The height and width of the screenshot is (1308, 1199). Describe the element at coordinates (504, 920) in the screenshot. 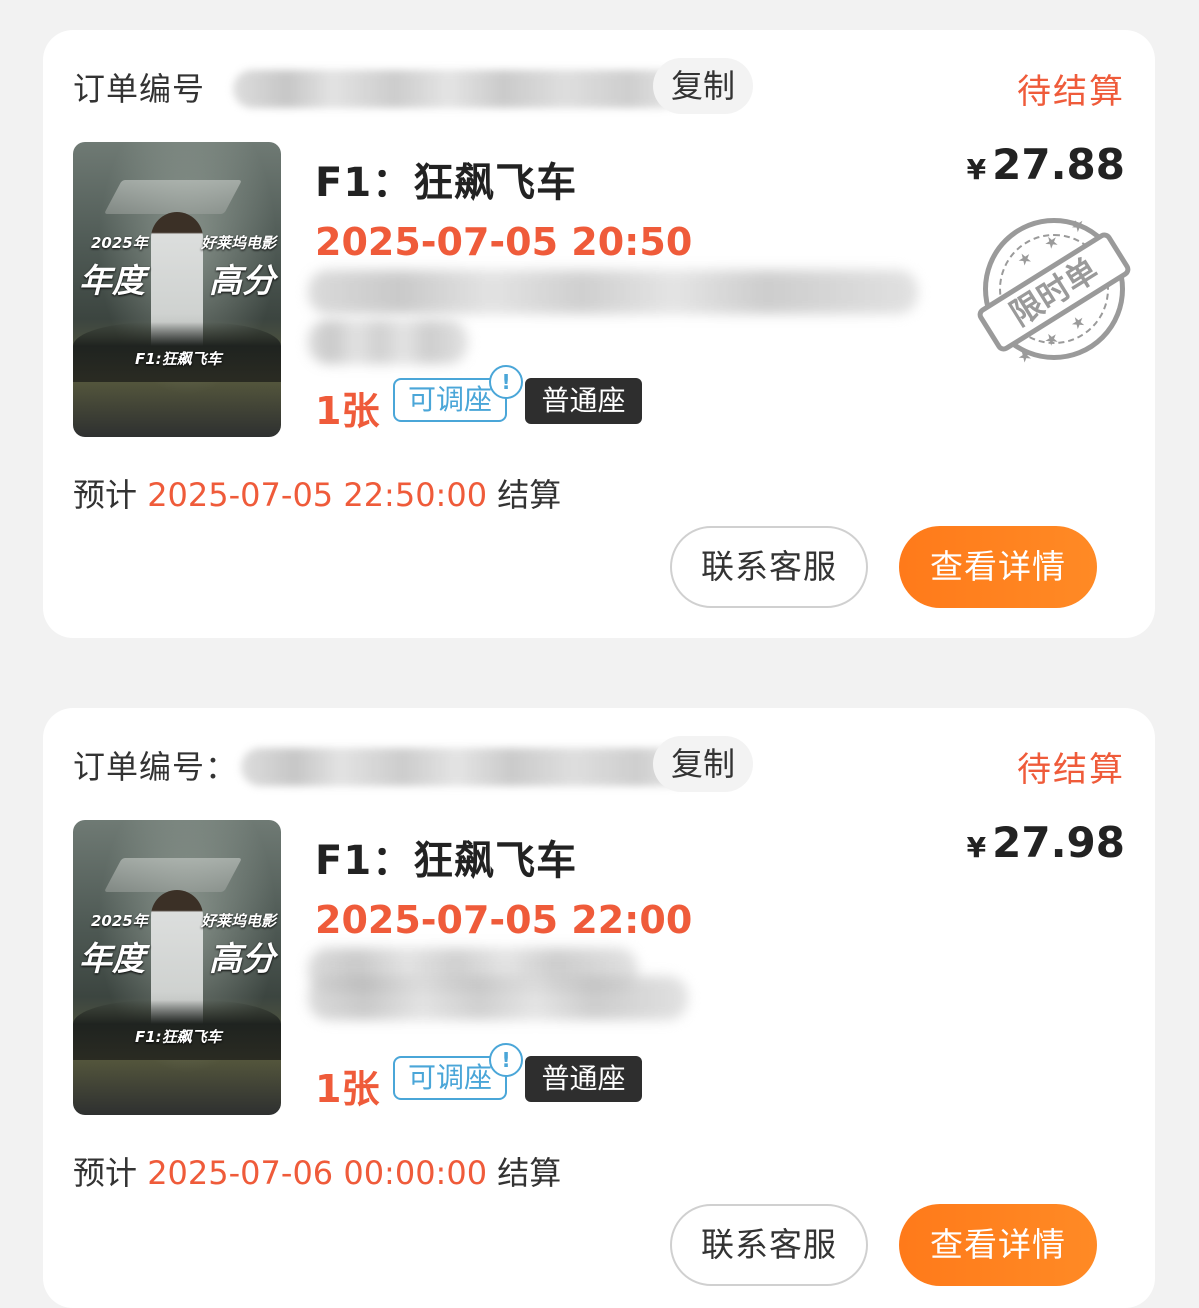

I see `showtime: 2025-07-05 22:00` at that location.